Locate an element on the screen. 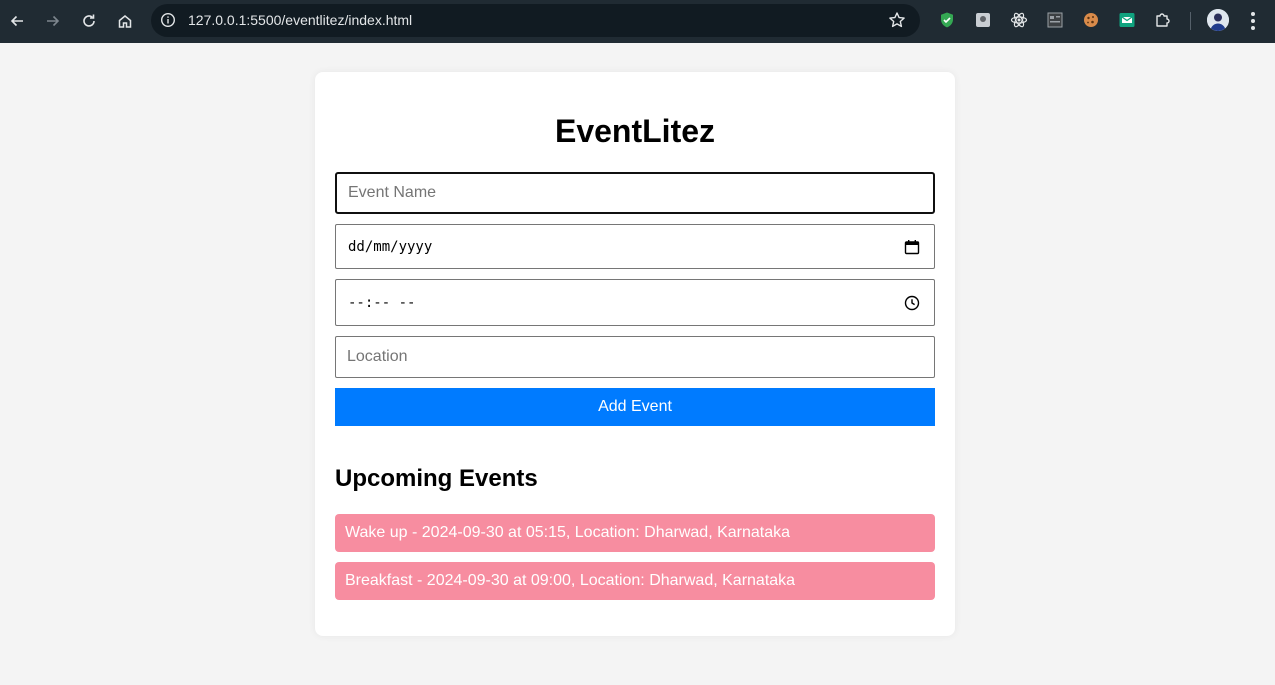  event-name-input is located at coordinates (635, 193).